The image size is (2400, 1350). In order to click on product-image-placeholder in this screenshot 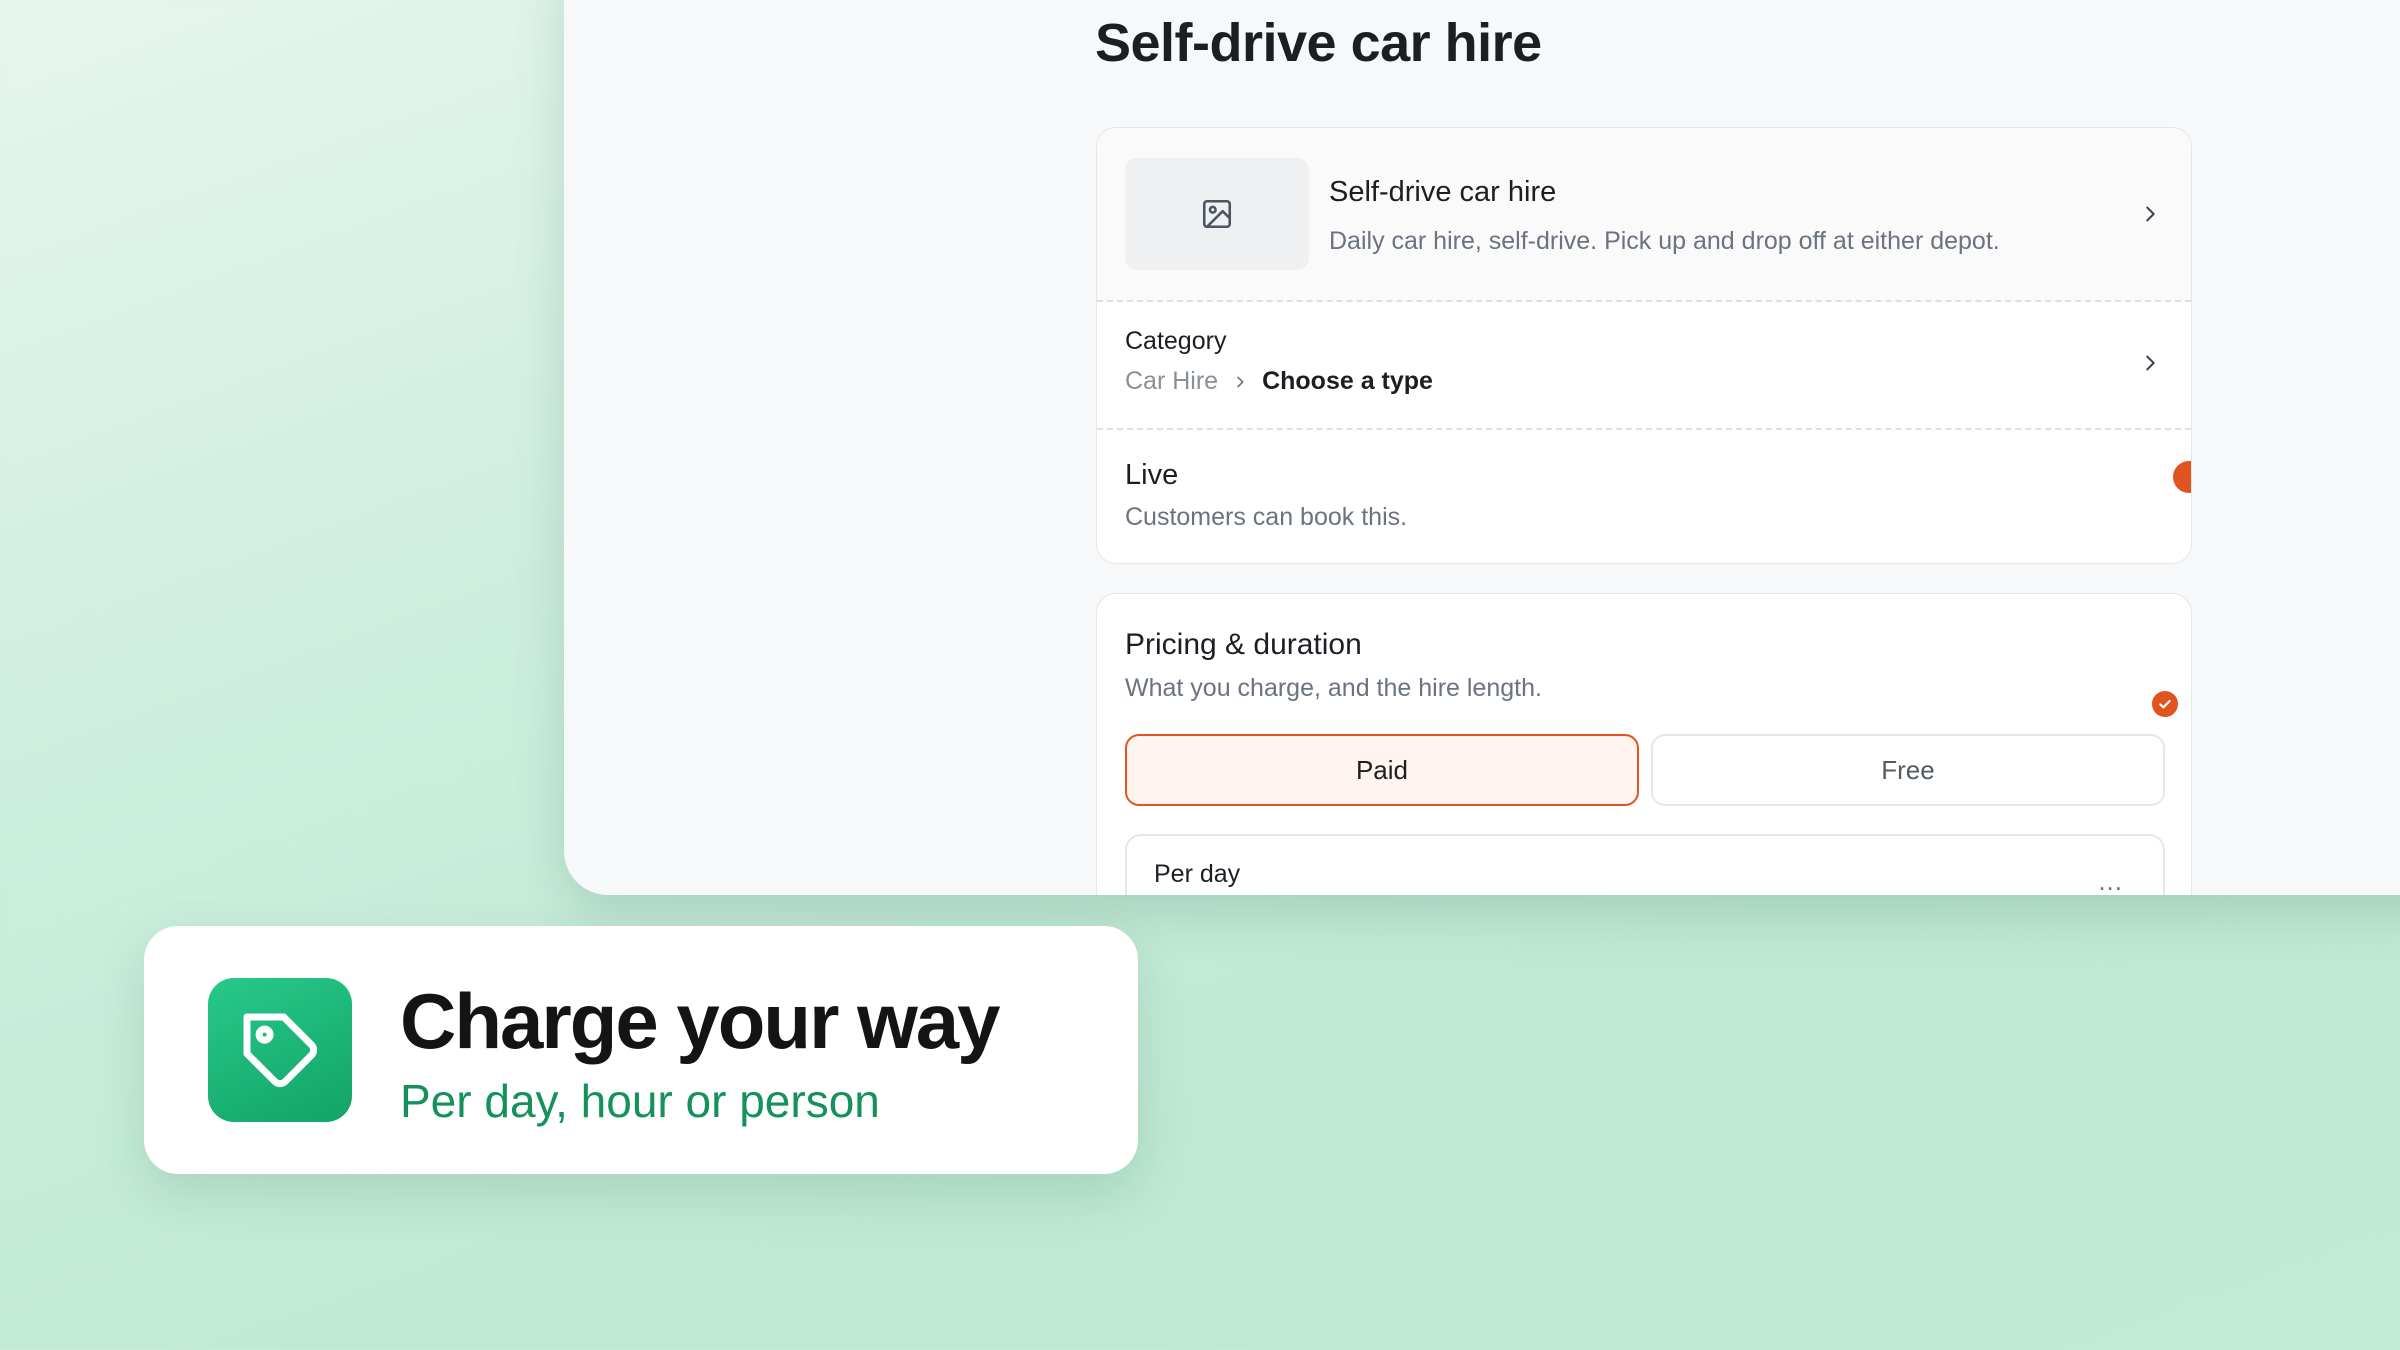, I will do `click(1217, 214)`.